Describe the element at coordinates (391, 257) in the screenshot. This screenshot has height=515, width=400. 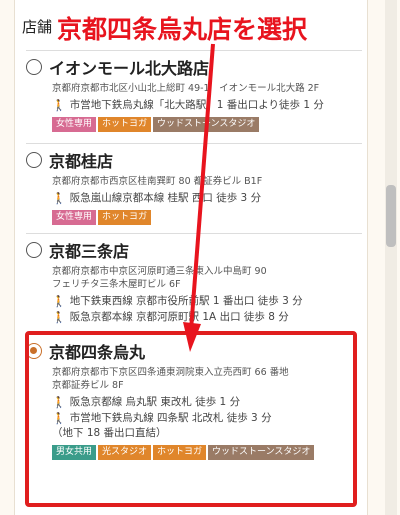
I see `scrollbar-track` at that location.